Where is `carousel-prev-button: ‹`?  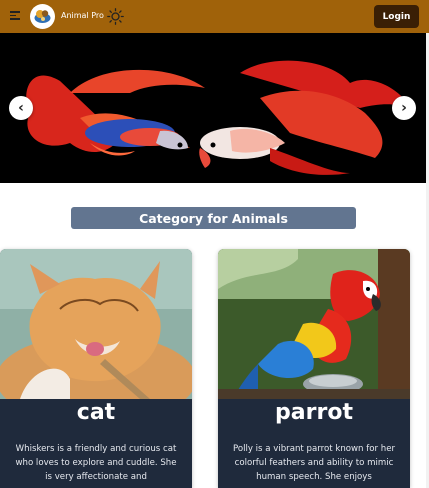 carousel-prev-button: ‹ is located at coordinates (21, 108).